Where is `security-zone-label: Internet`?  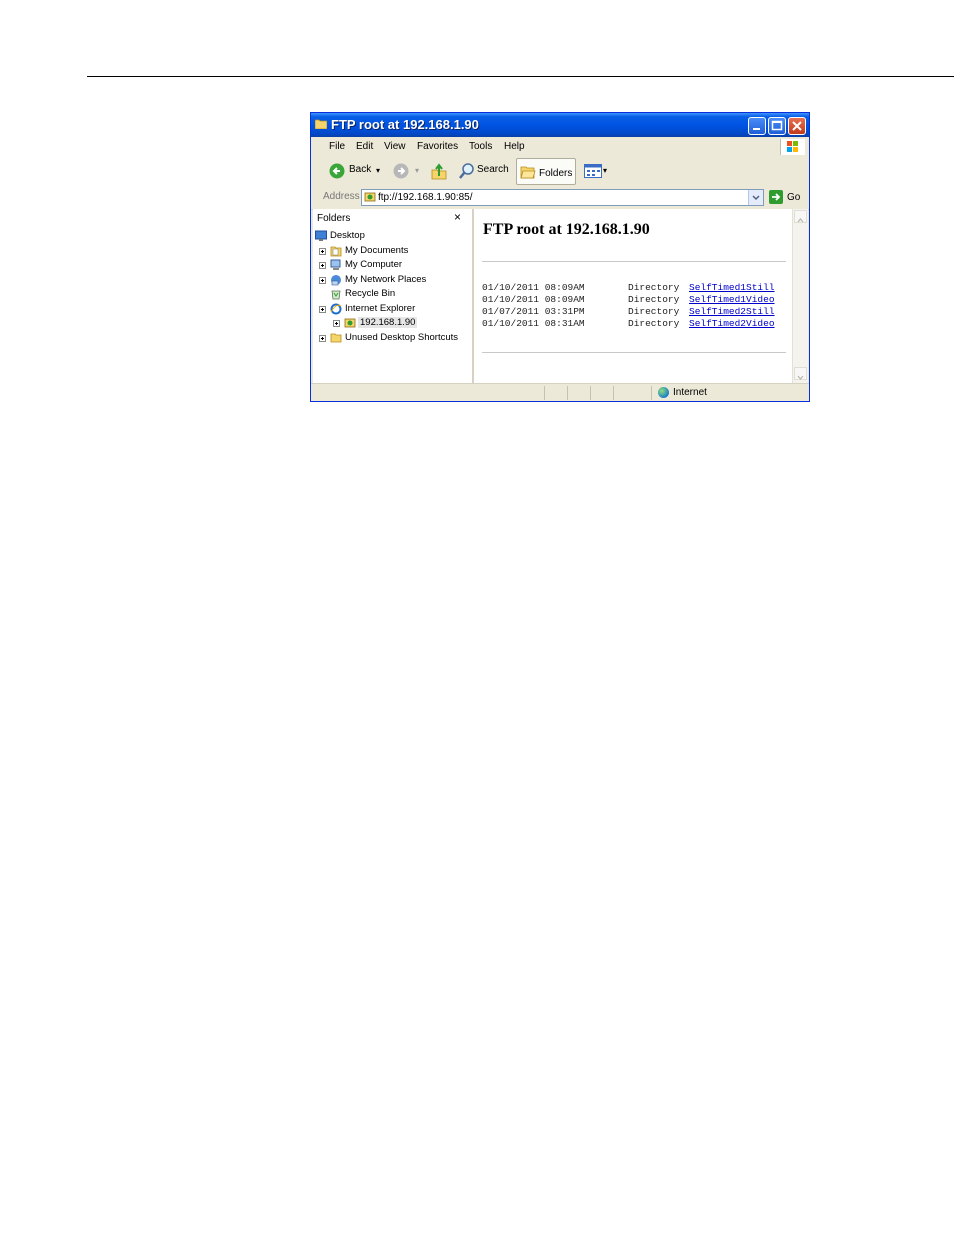
security-zone-label: Internet is located at coordinates (690, 392).